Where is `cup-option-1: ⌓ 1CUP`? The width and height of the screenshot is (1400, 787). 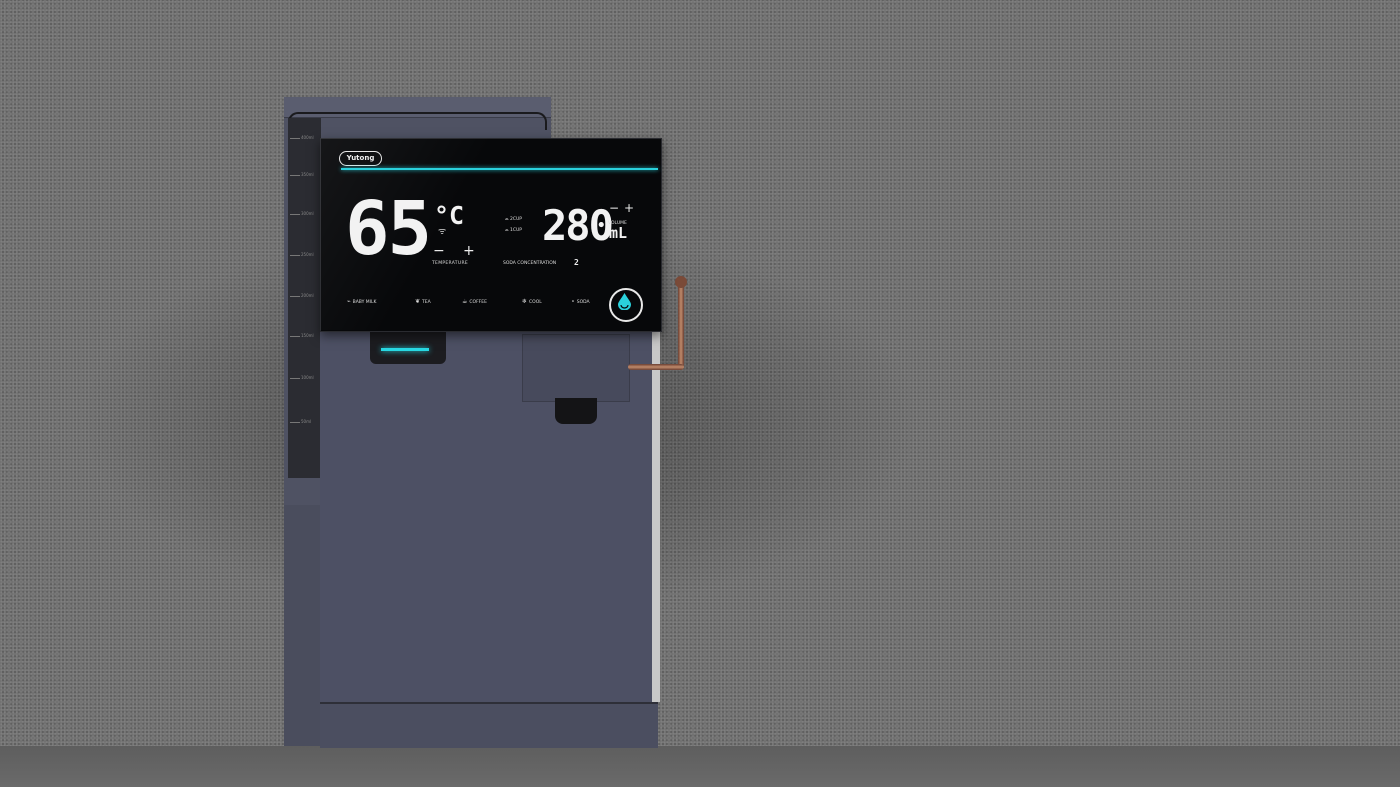
cup-option-1: ⌓ 1CUP is located at coordinates (513, 230).